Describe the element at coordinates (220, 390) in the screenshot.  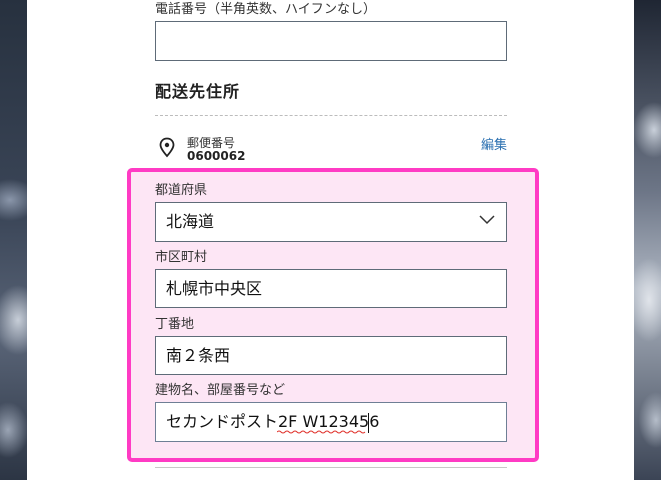
I see `building-label: 建物名、部屋番号など` at that location.